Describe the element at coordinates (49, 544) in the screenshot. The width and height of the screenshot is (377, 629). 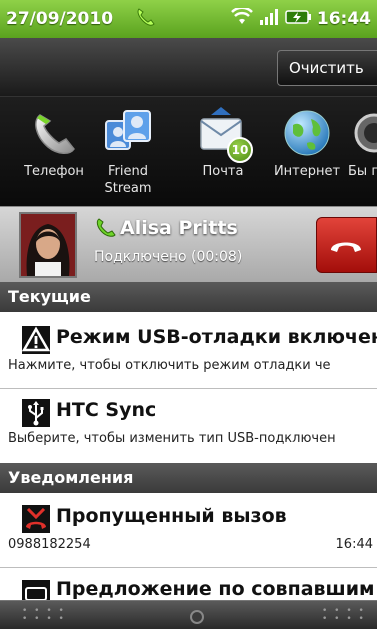
I see `notification-subtitle: 0988182254` at that location.